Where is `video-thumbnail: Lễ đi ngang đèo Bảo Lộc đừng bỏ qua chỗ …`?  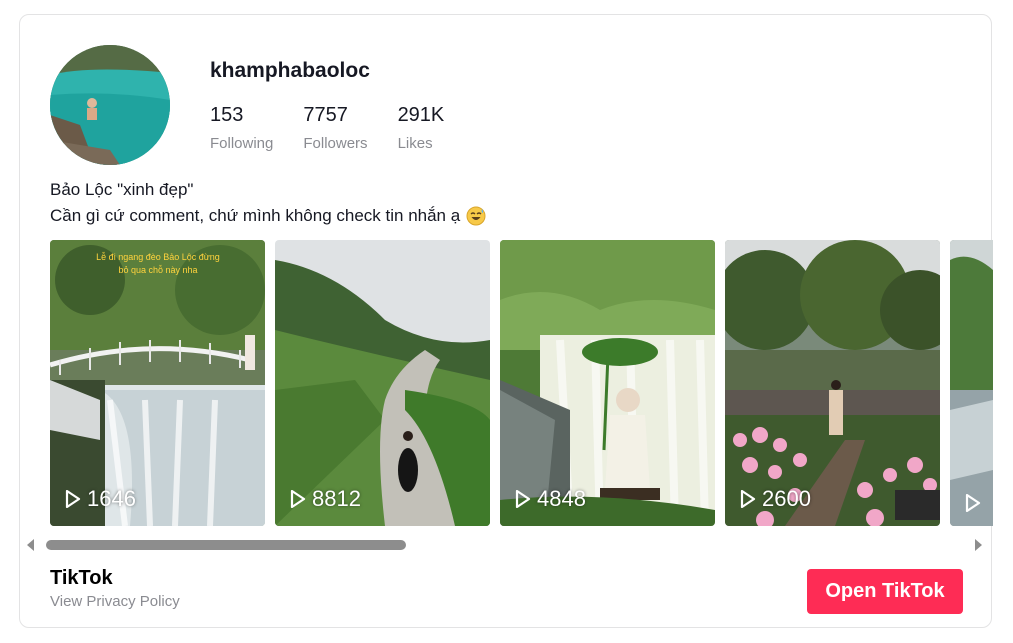
video-thumbnail: Lễ đi ngang đèo Bảo Lộc đừng bỏ qua chỗ … is located at coordinates (157, 383).